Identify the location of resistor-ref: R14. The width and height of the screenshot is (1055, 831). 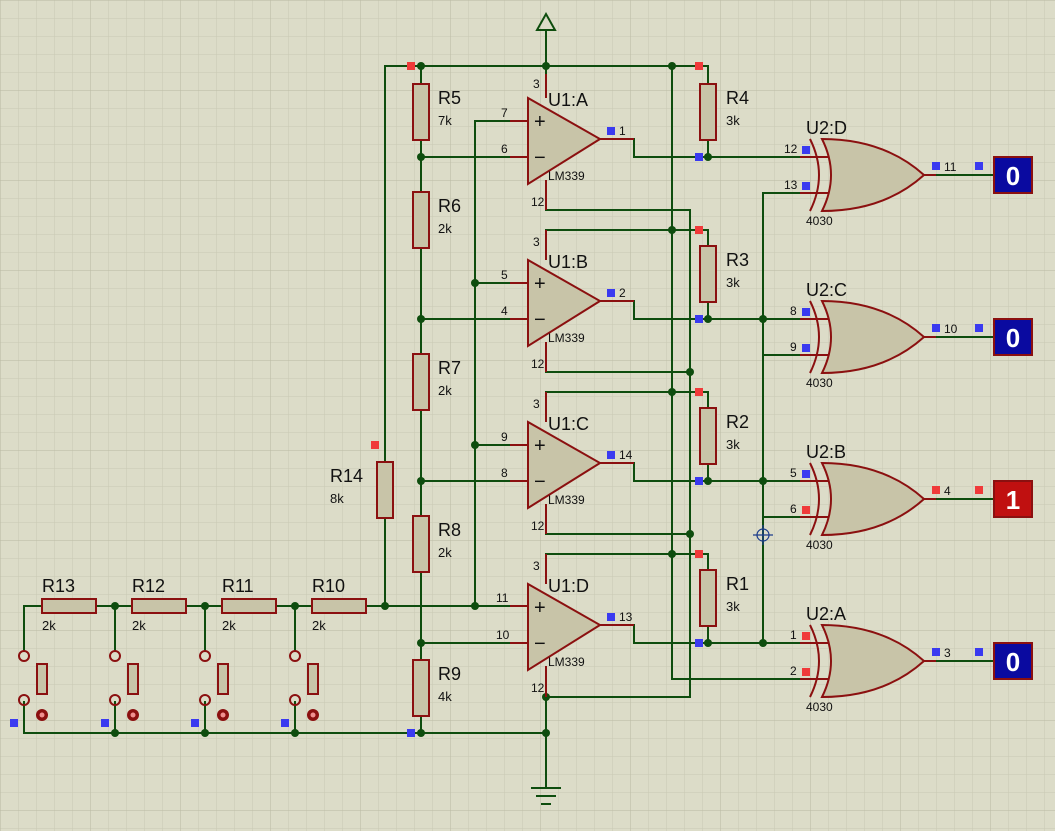
(346, 476).